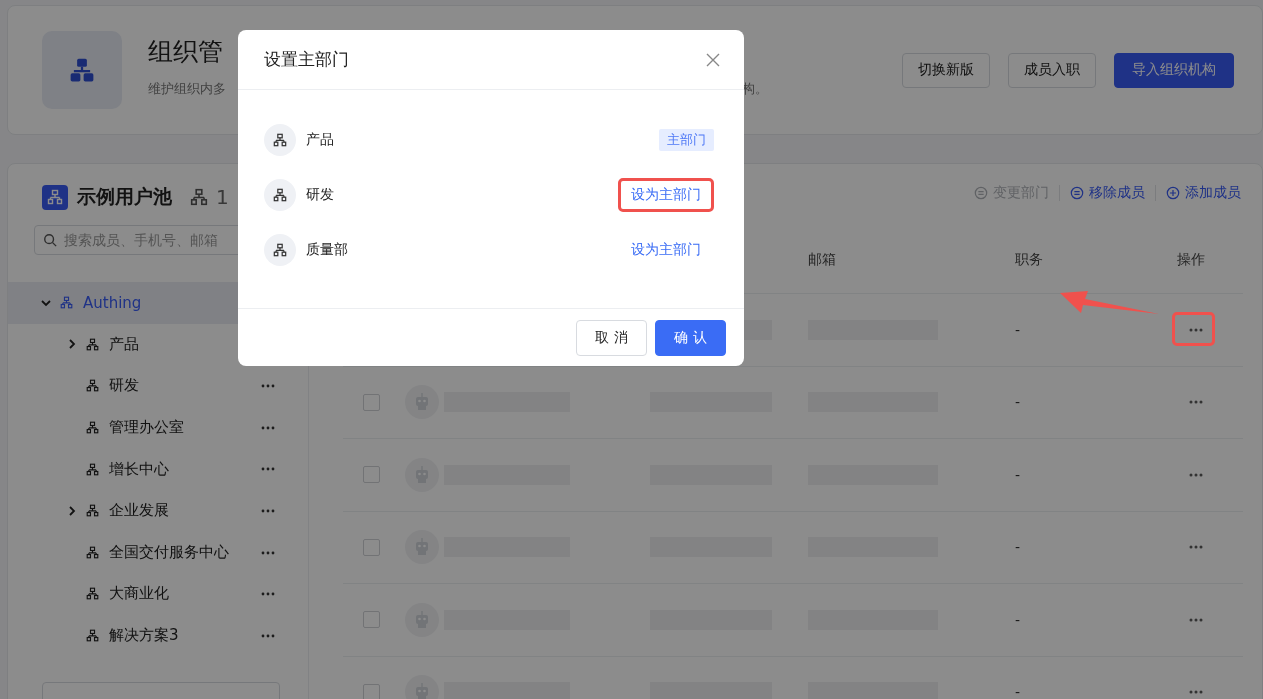 The image size is (1263, 699). Describe the element at coordinates (1052, 70) in the screenshot. I see `header-button: 成员入职` at that location.